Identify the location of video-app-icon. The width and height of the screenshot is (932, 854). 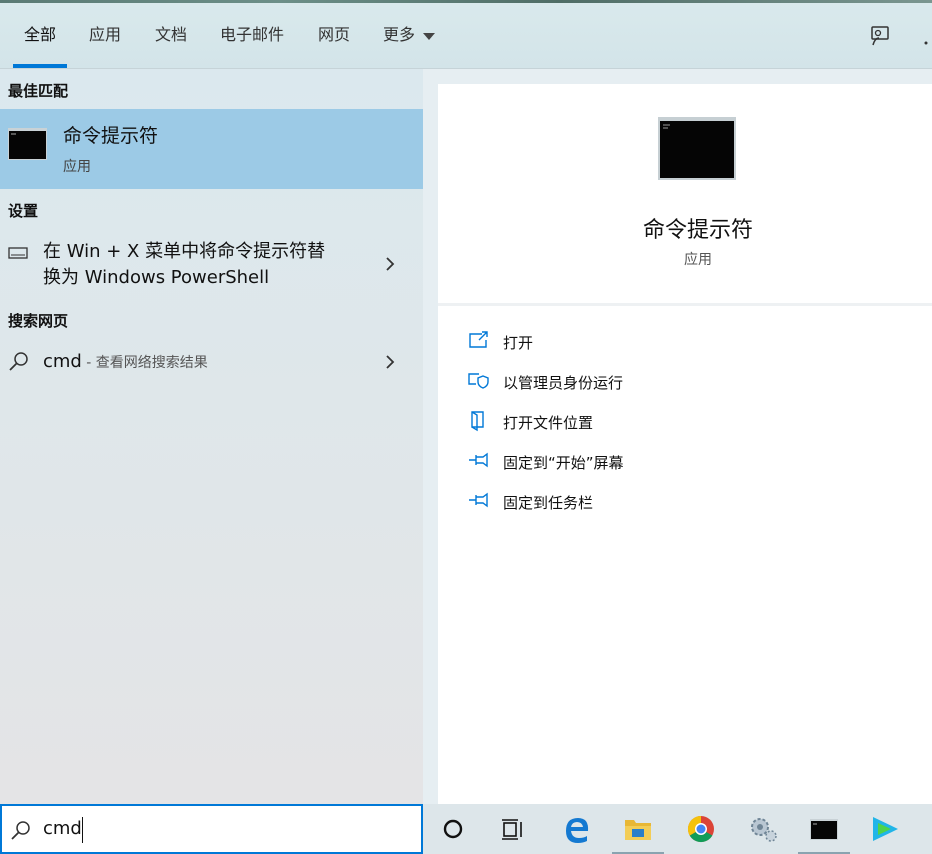
(885, 829).